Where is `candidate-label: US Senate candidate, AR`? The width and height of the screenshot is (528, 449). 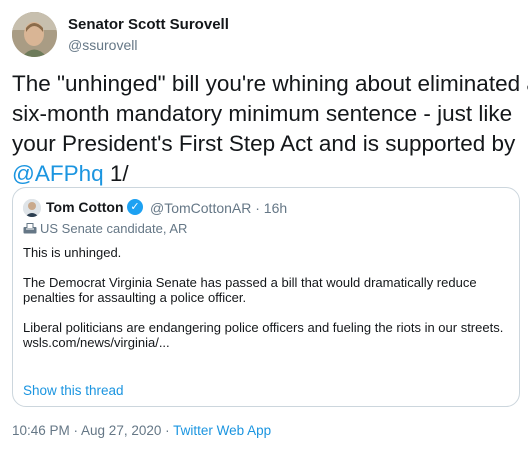 candidate-label: US Senate candidate, AR is located at coordinates (105, 228).